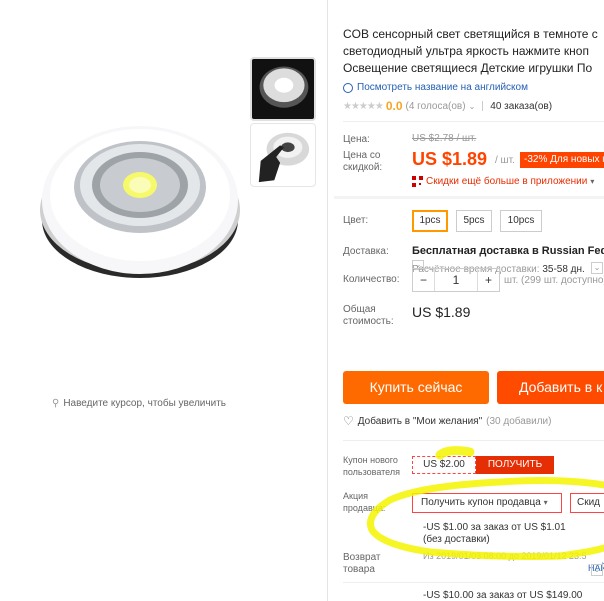  Describe the element at coordinates (521, 106) in the screenshot. I see `orders-count: 40 заказа(ов)` at that location.